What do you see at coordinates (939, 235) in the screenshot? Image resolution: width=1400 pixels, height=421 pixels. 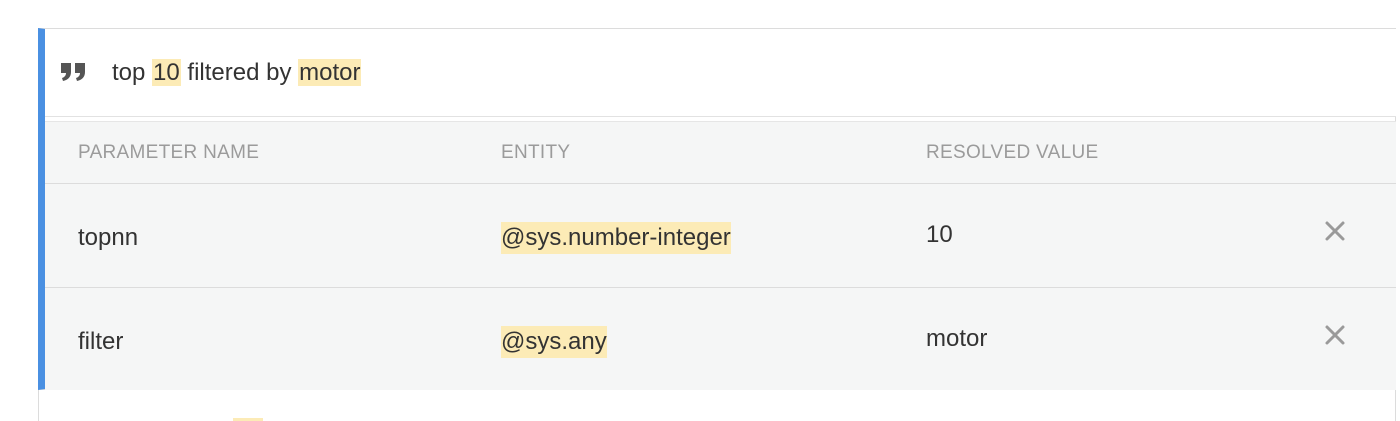 I see `resolved-value: 10` at bounding box center [939, 235].